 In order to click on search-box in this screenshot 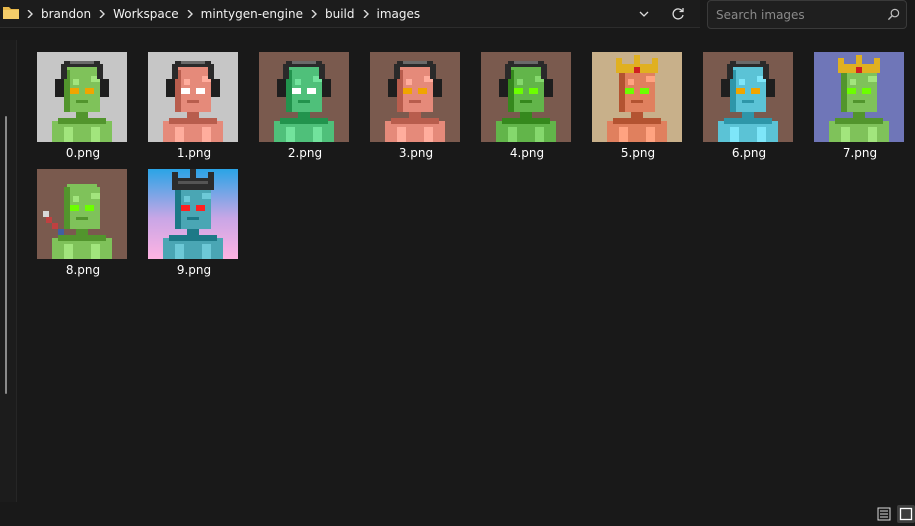, I will do `click(807, 14)`.